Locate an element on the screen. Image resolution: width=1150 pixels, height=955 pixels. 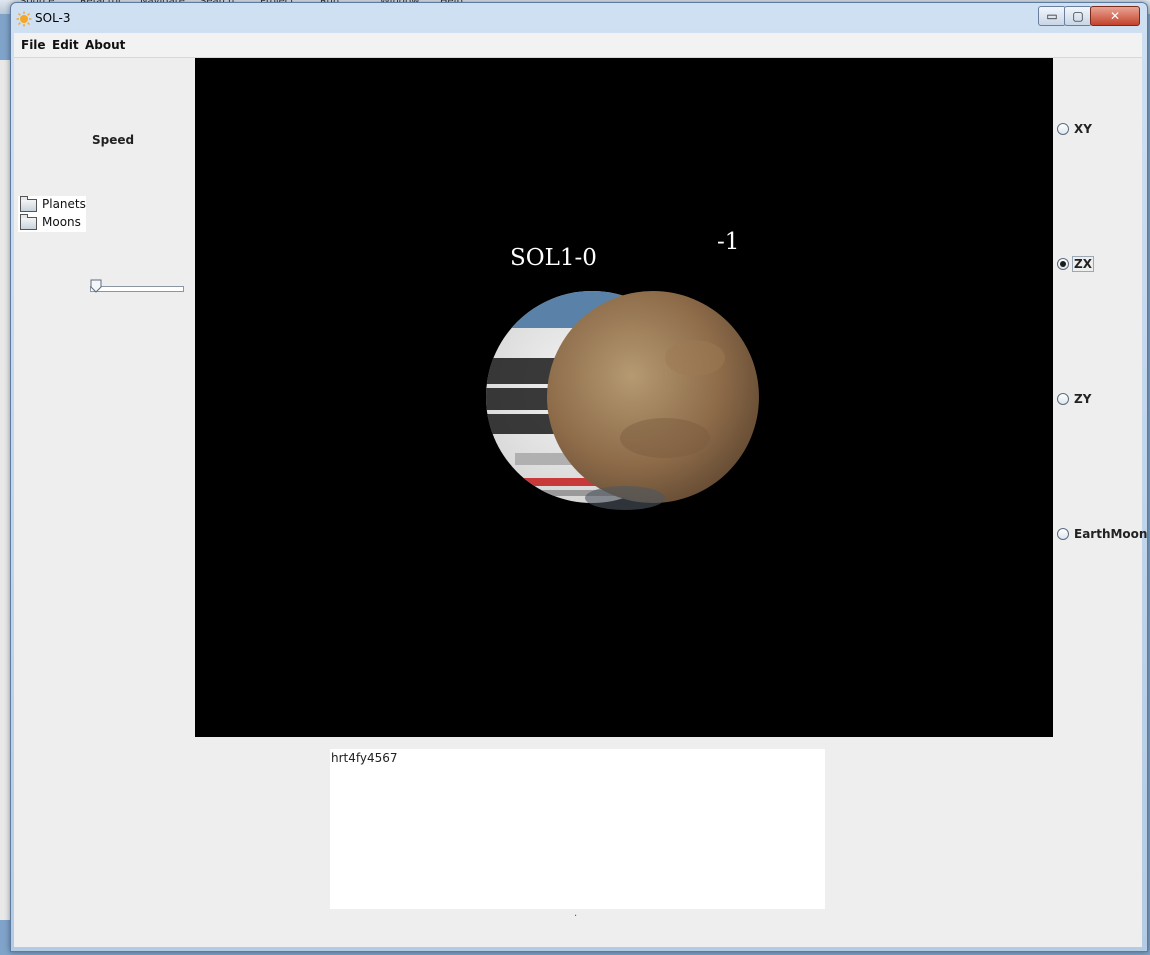
slider-track is located at coordinates (137, 289).